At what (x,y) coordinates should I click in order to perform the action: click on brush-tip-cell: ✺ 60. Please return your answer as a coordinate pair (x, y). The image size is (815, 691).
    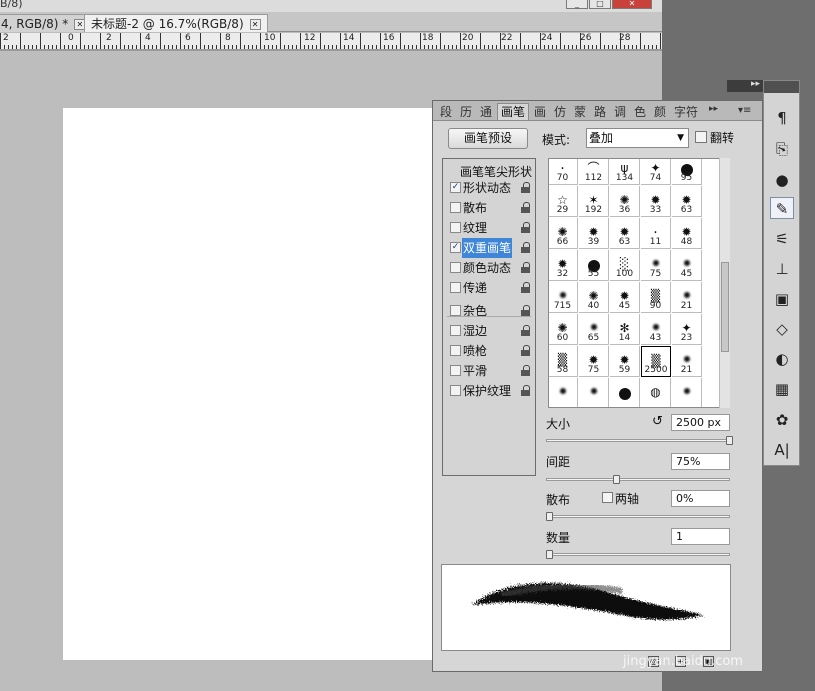
    Looking at the image, I should click on (563, 329).